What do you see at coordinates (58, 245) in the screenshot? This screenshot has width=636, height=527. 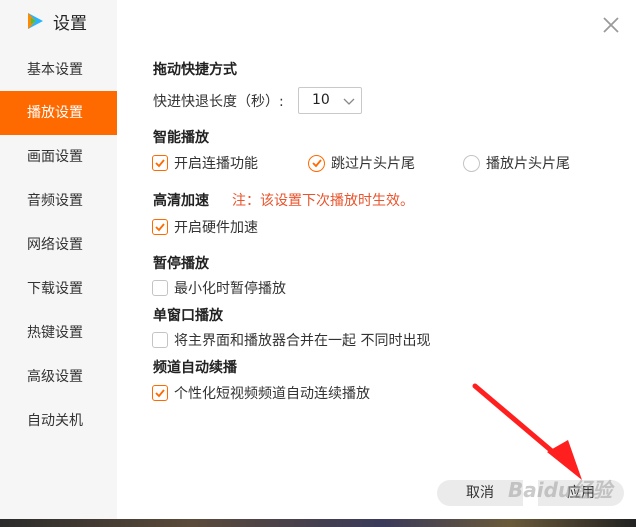 I see `sidebar-item-network: 网络设置` at bounding box center [58, 245].